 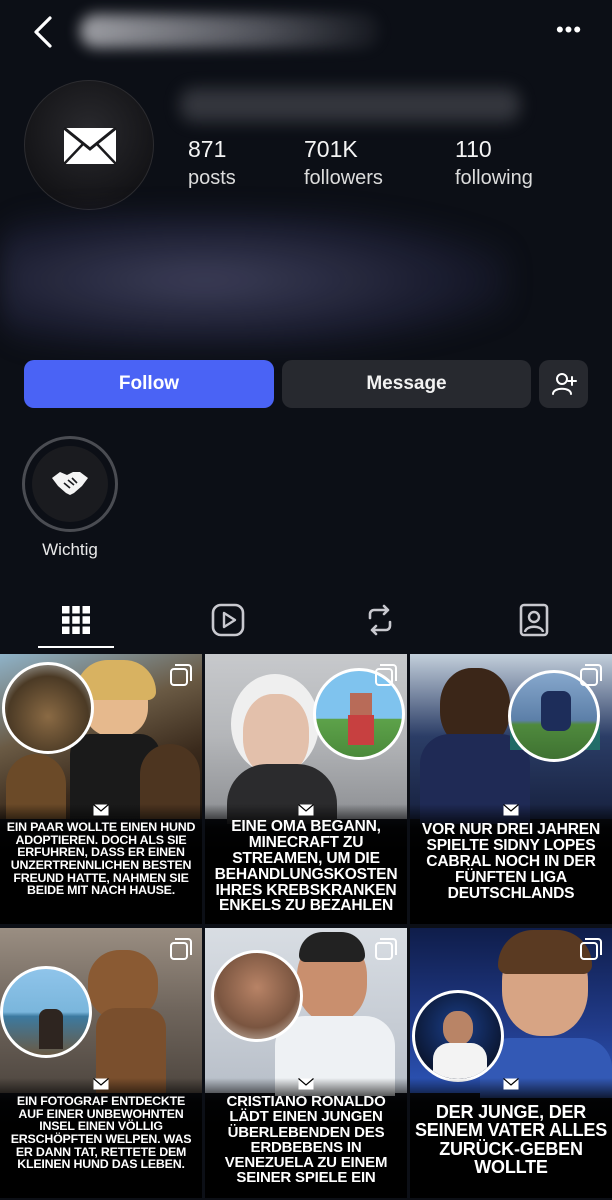 What do you see at coordinates (343, 163) in the screenshot?
I see `stat-followers: 701K followers` at bounding box center [343, 163].